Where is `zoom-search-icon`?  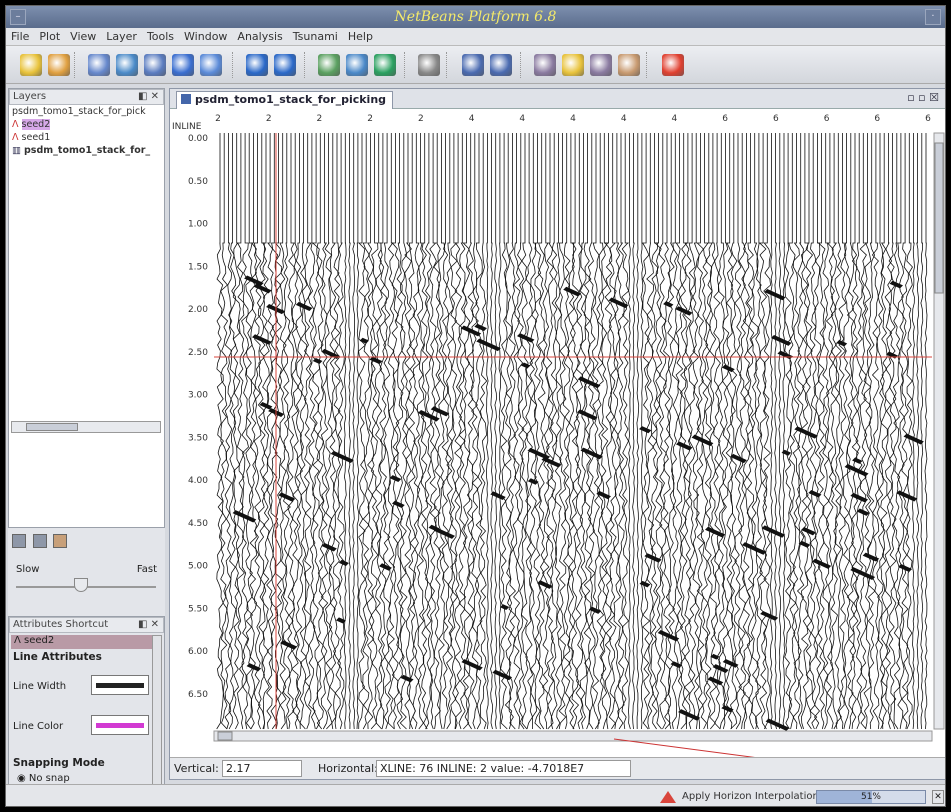 zoom-search-icon is located at coordinates (211, 65).